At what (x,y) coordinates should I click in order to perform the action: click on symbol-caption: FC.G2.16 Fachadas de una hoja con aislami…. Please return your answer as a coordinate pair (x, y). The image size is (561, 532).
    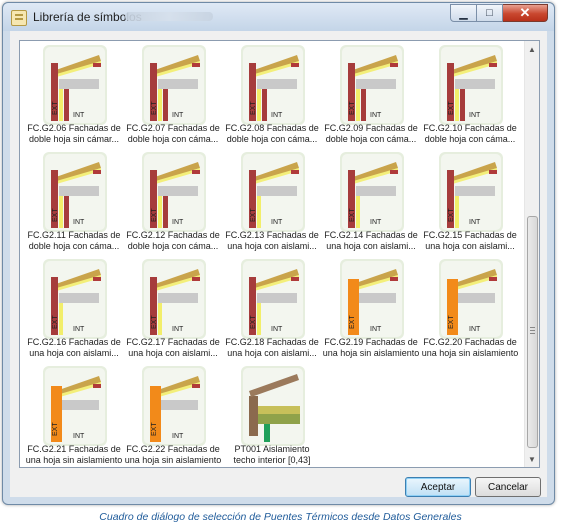
    Looking at the image, I should click on (74, 348).